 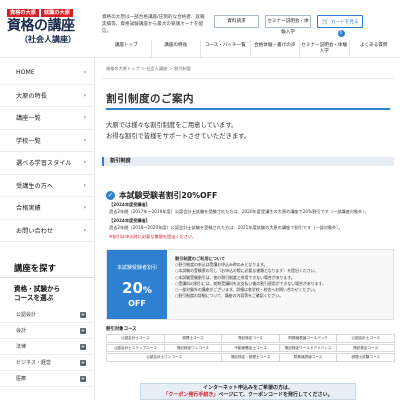 What do you see at coordinates (121, 329) in the screenshot?
I see `course-list-label: 割引対象コース` at bounding box center [121, 329].